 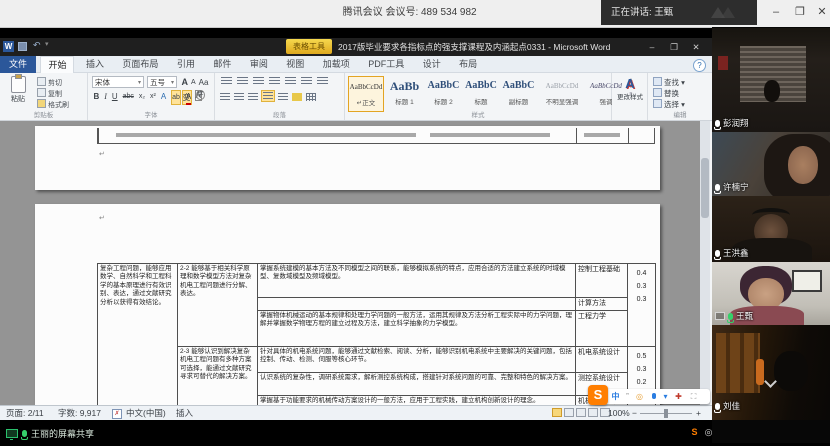 What do you see at coordinates (771, 80) in the screenshot?
I see `participant-video: 彭润翔` at bounding box center [771, 80].